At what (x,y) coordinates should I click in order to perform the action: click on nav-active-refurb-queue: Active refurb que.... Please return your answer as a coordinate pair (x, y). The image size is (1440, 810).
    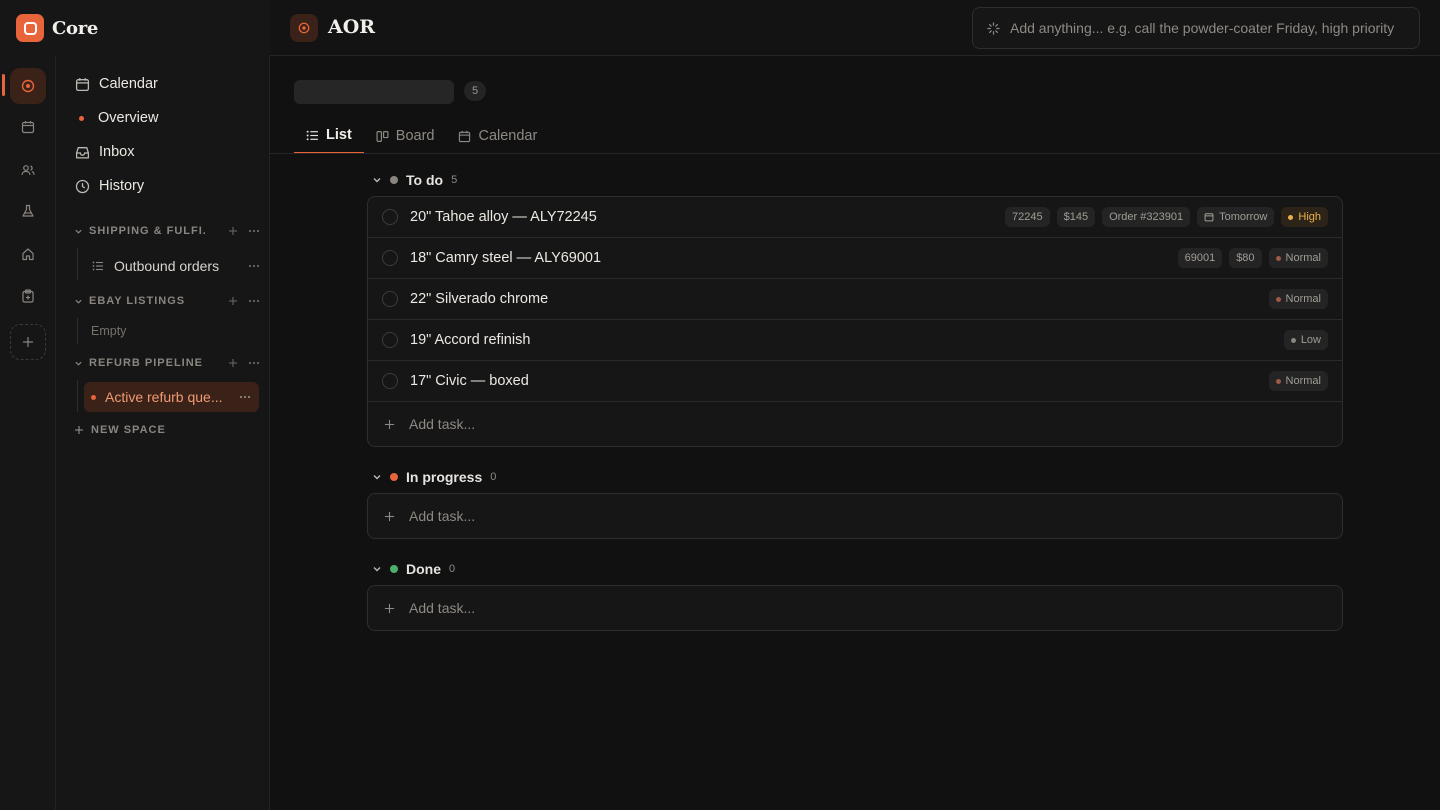
    Looking at the image, I should click on (171, 397).